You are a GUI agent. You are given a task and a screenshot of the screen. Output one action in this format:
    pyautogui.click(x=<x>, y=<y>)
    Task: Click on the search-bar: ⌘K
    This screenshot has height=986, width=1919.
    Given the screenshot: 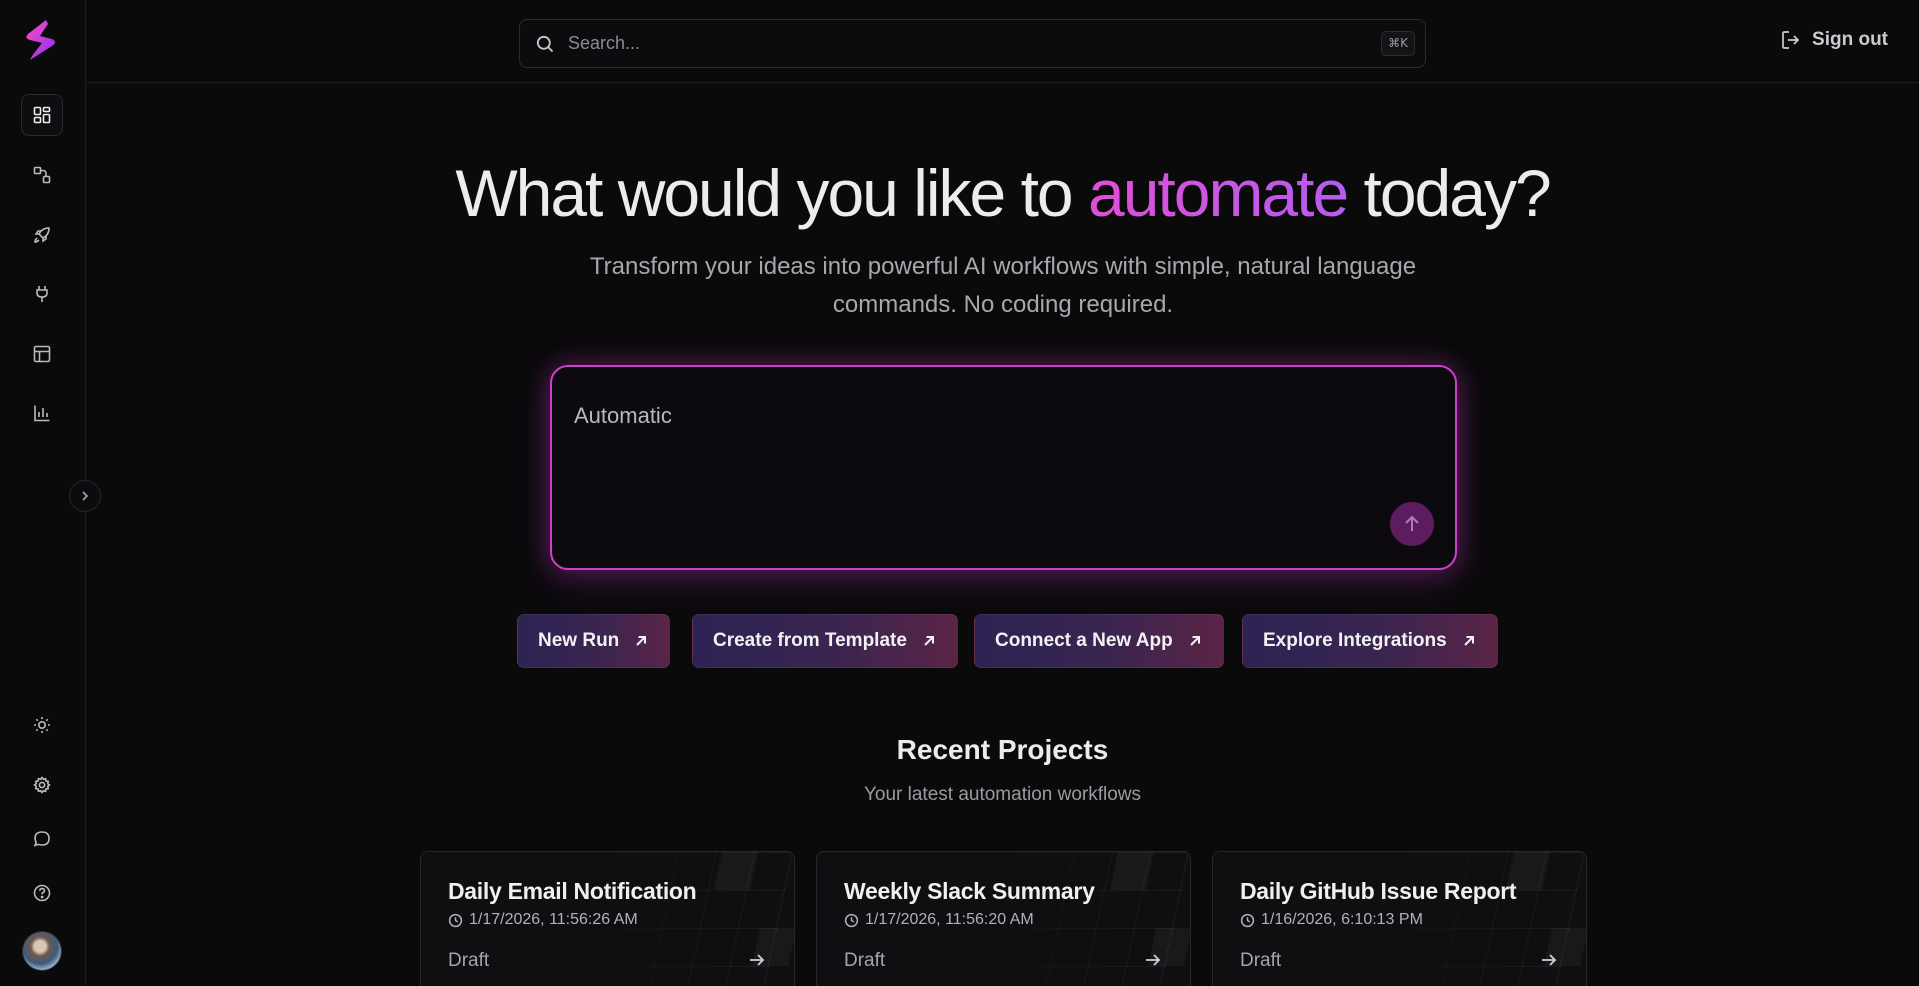 What is the action you would take?
    pyautogui.click(x=972, y=43)
    